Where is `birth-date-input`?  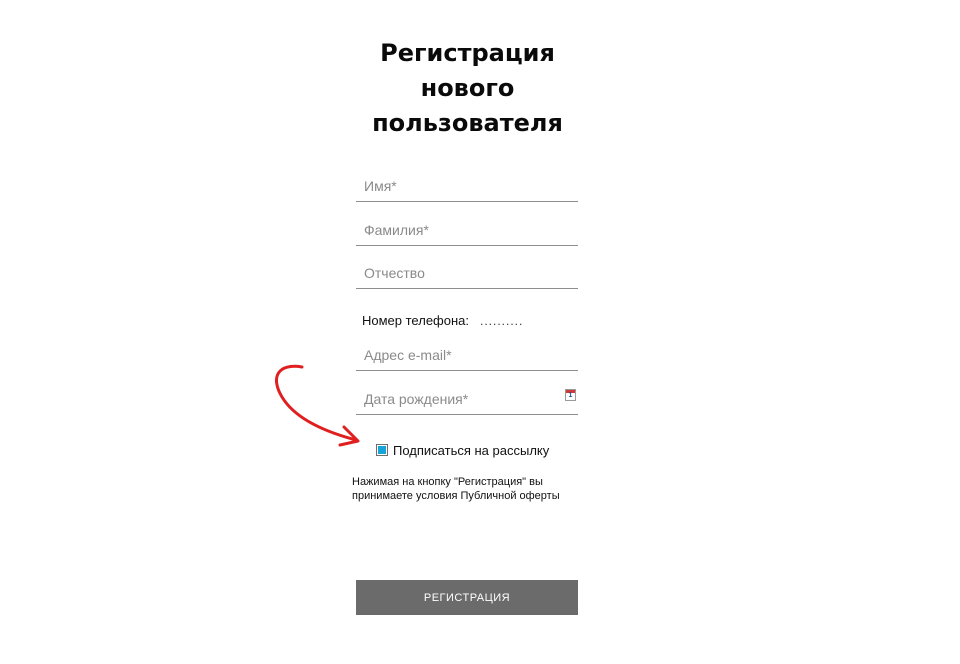
birth-date-input is located at coordinates (467, 399).